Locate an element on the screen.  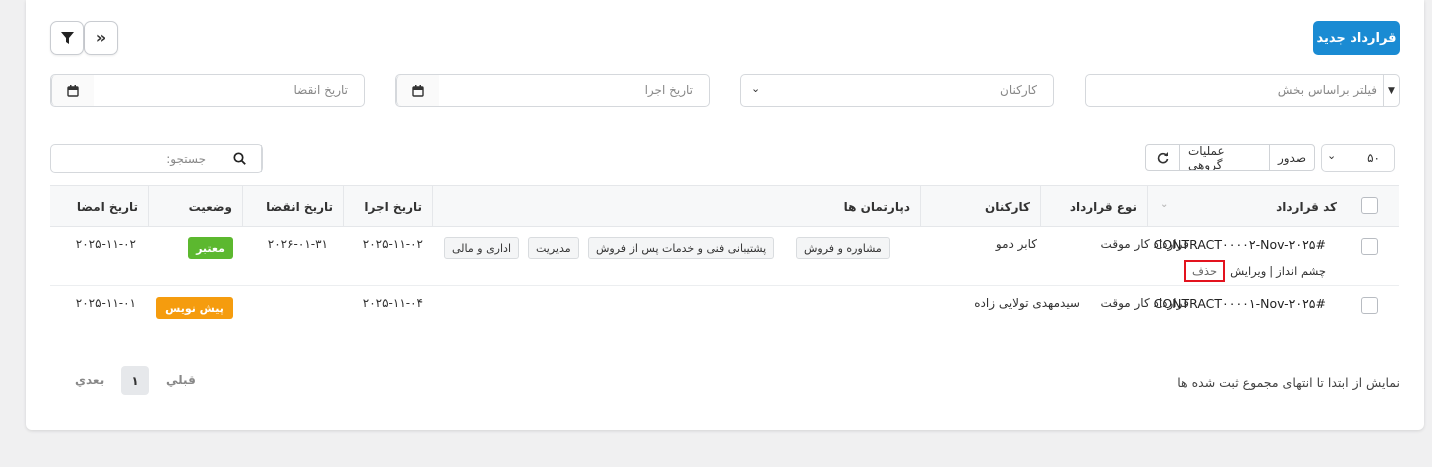
header-expire-date: تاریخ انقضا is located at coordinates (292, 206).